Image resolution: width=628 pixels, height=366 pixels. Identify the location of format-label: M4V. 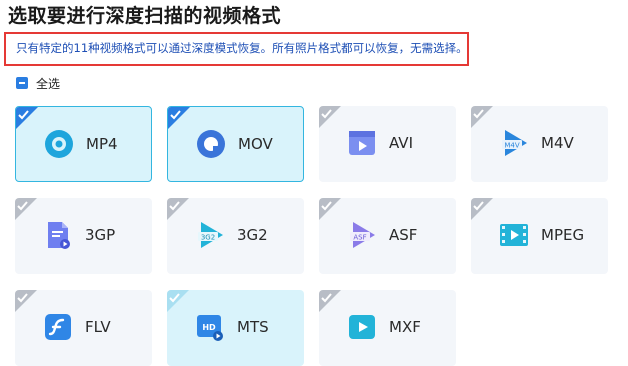
(557, 143).